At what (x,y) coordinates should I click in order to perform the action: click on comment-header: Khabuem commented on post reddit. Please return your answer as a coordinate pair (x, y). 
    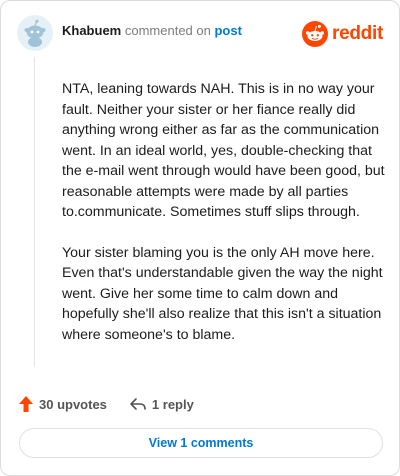
    Looking at the image, I should click on (200, 33).